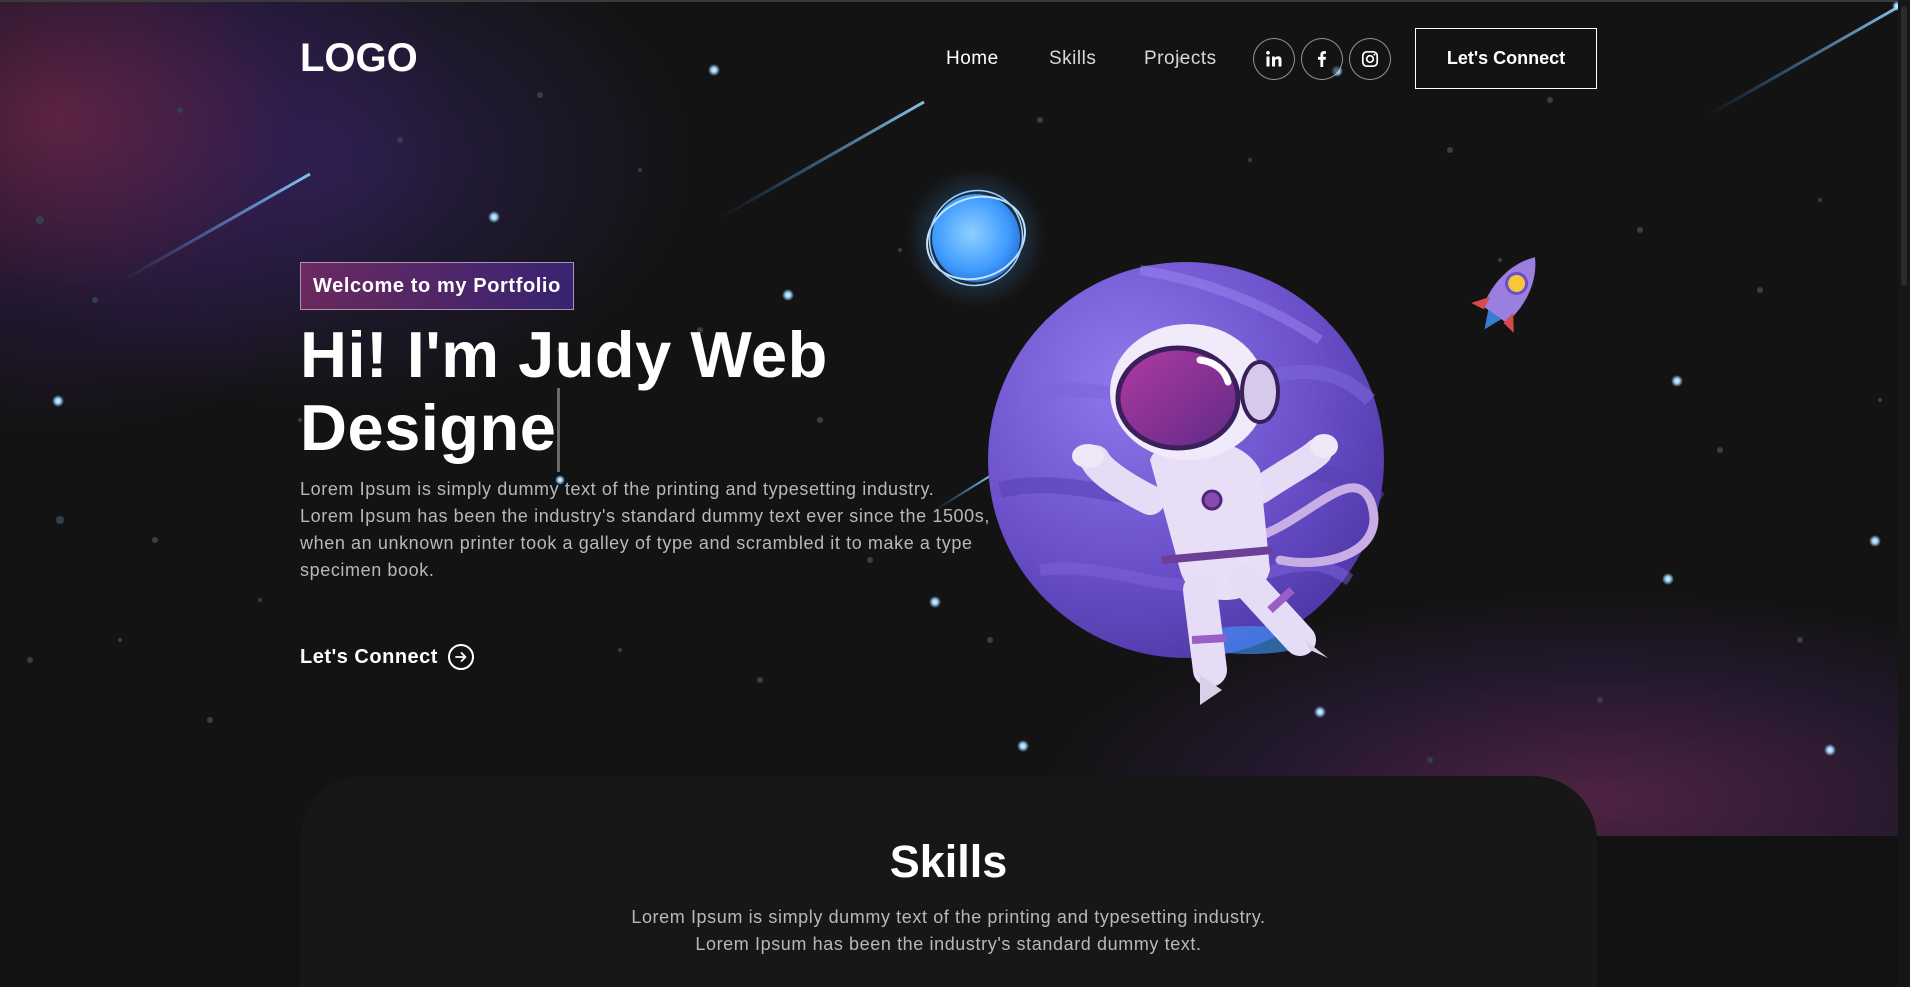 Image resolution: width=1910 pixels, height=987 pixels. I want to click on linkedin-button, so click(1274, 59).